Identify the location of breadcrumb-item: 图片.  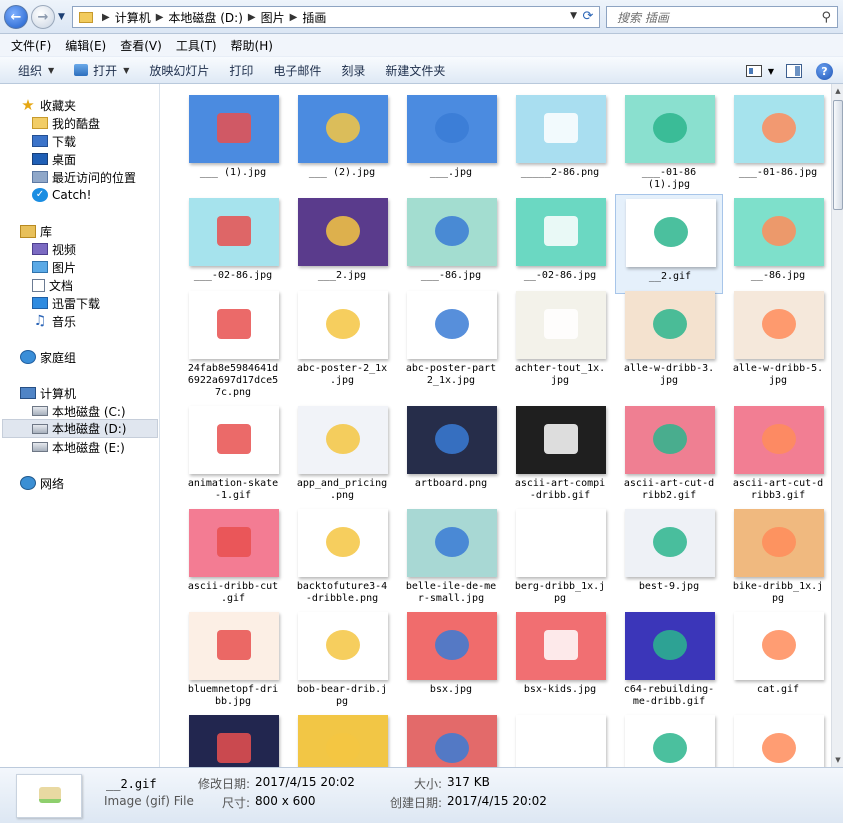
(273, 17).